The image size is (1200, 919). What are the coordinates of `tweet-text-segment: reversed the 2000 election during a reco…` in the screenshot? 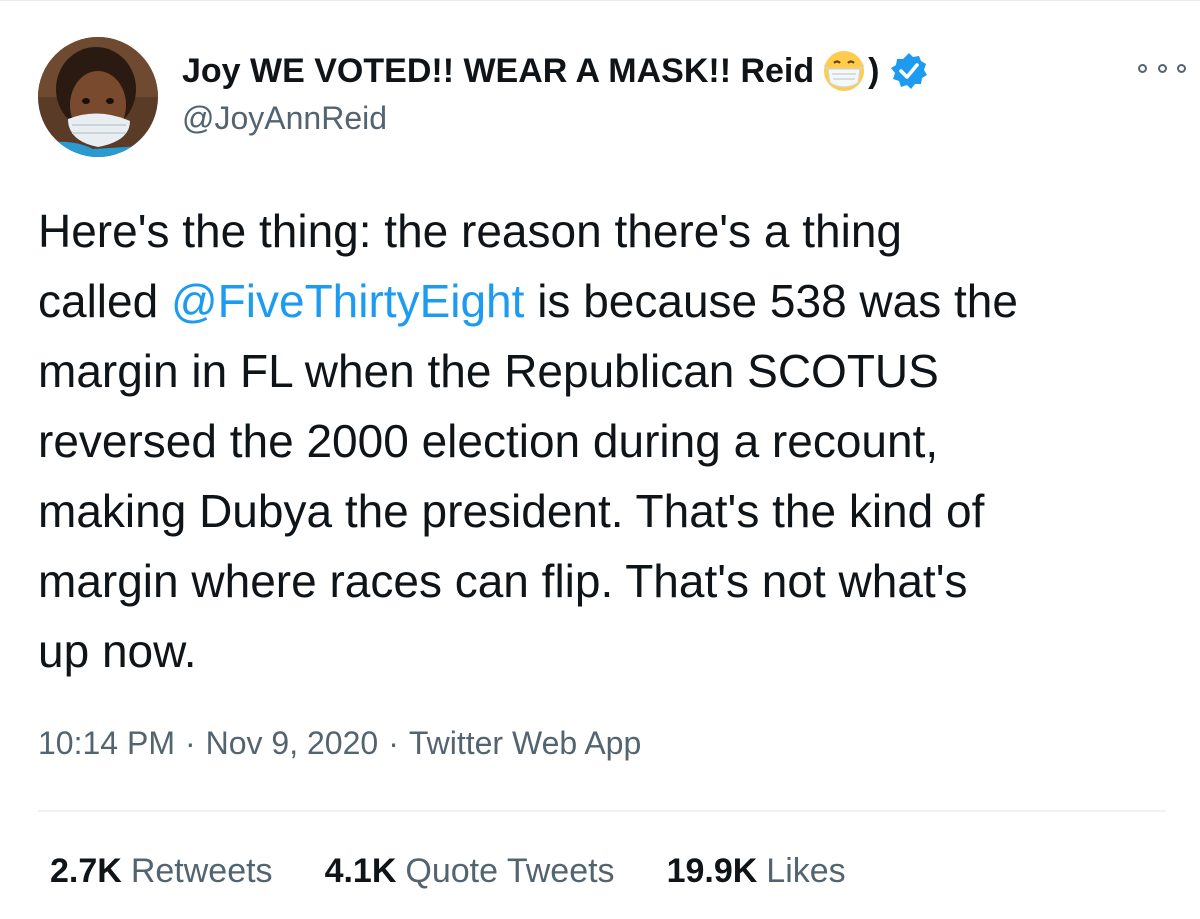 It's located at (488, 441).